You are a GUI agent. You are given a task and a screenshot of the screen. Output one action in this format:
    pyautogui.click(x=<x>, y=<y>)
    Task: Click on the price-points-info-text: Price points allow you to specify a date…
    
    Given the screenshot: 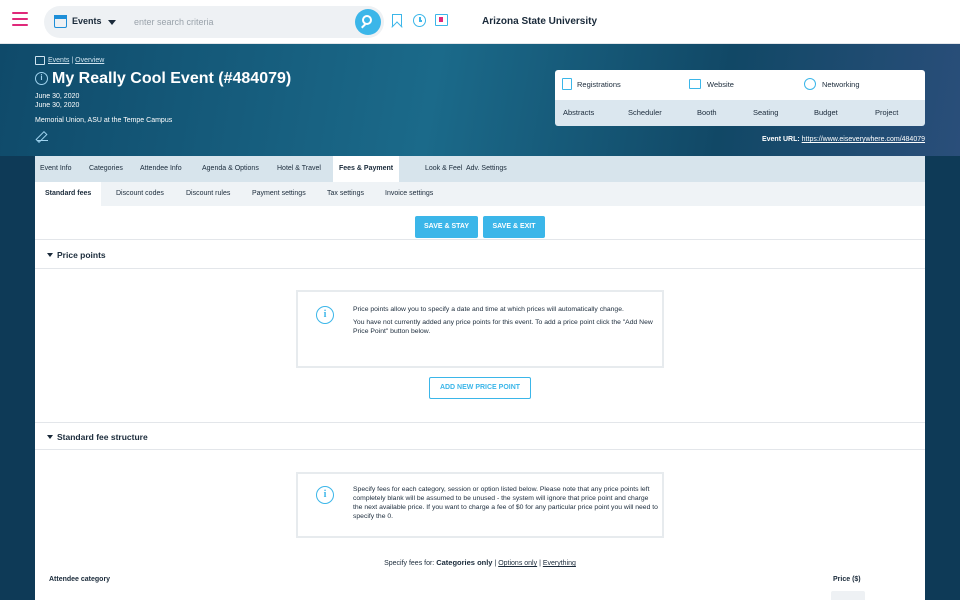 What is the action you would take?
    pyautogui.click(x=503, y=320)
    